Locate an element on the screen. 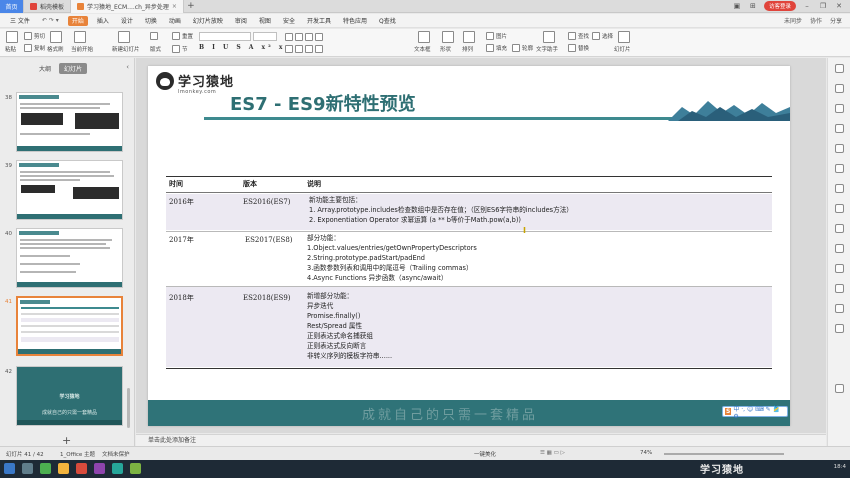 This screenshot has width=850, height=478. new-tab-button: + is located at coordinates (191, 6).